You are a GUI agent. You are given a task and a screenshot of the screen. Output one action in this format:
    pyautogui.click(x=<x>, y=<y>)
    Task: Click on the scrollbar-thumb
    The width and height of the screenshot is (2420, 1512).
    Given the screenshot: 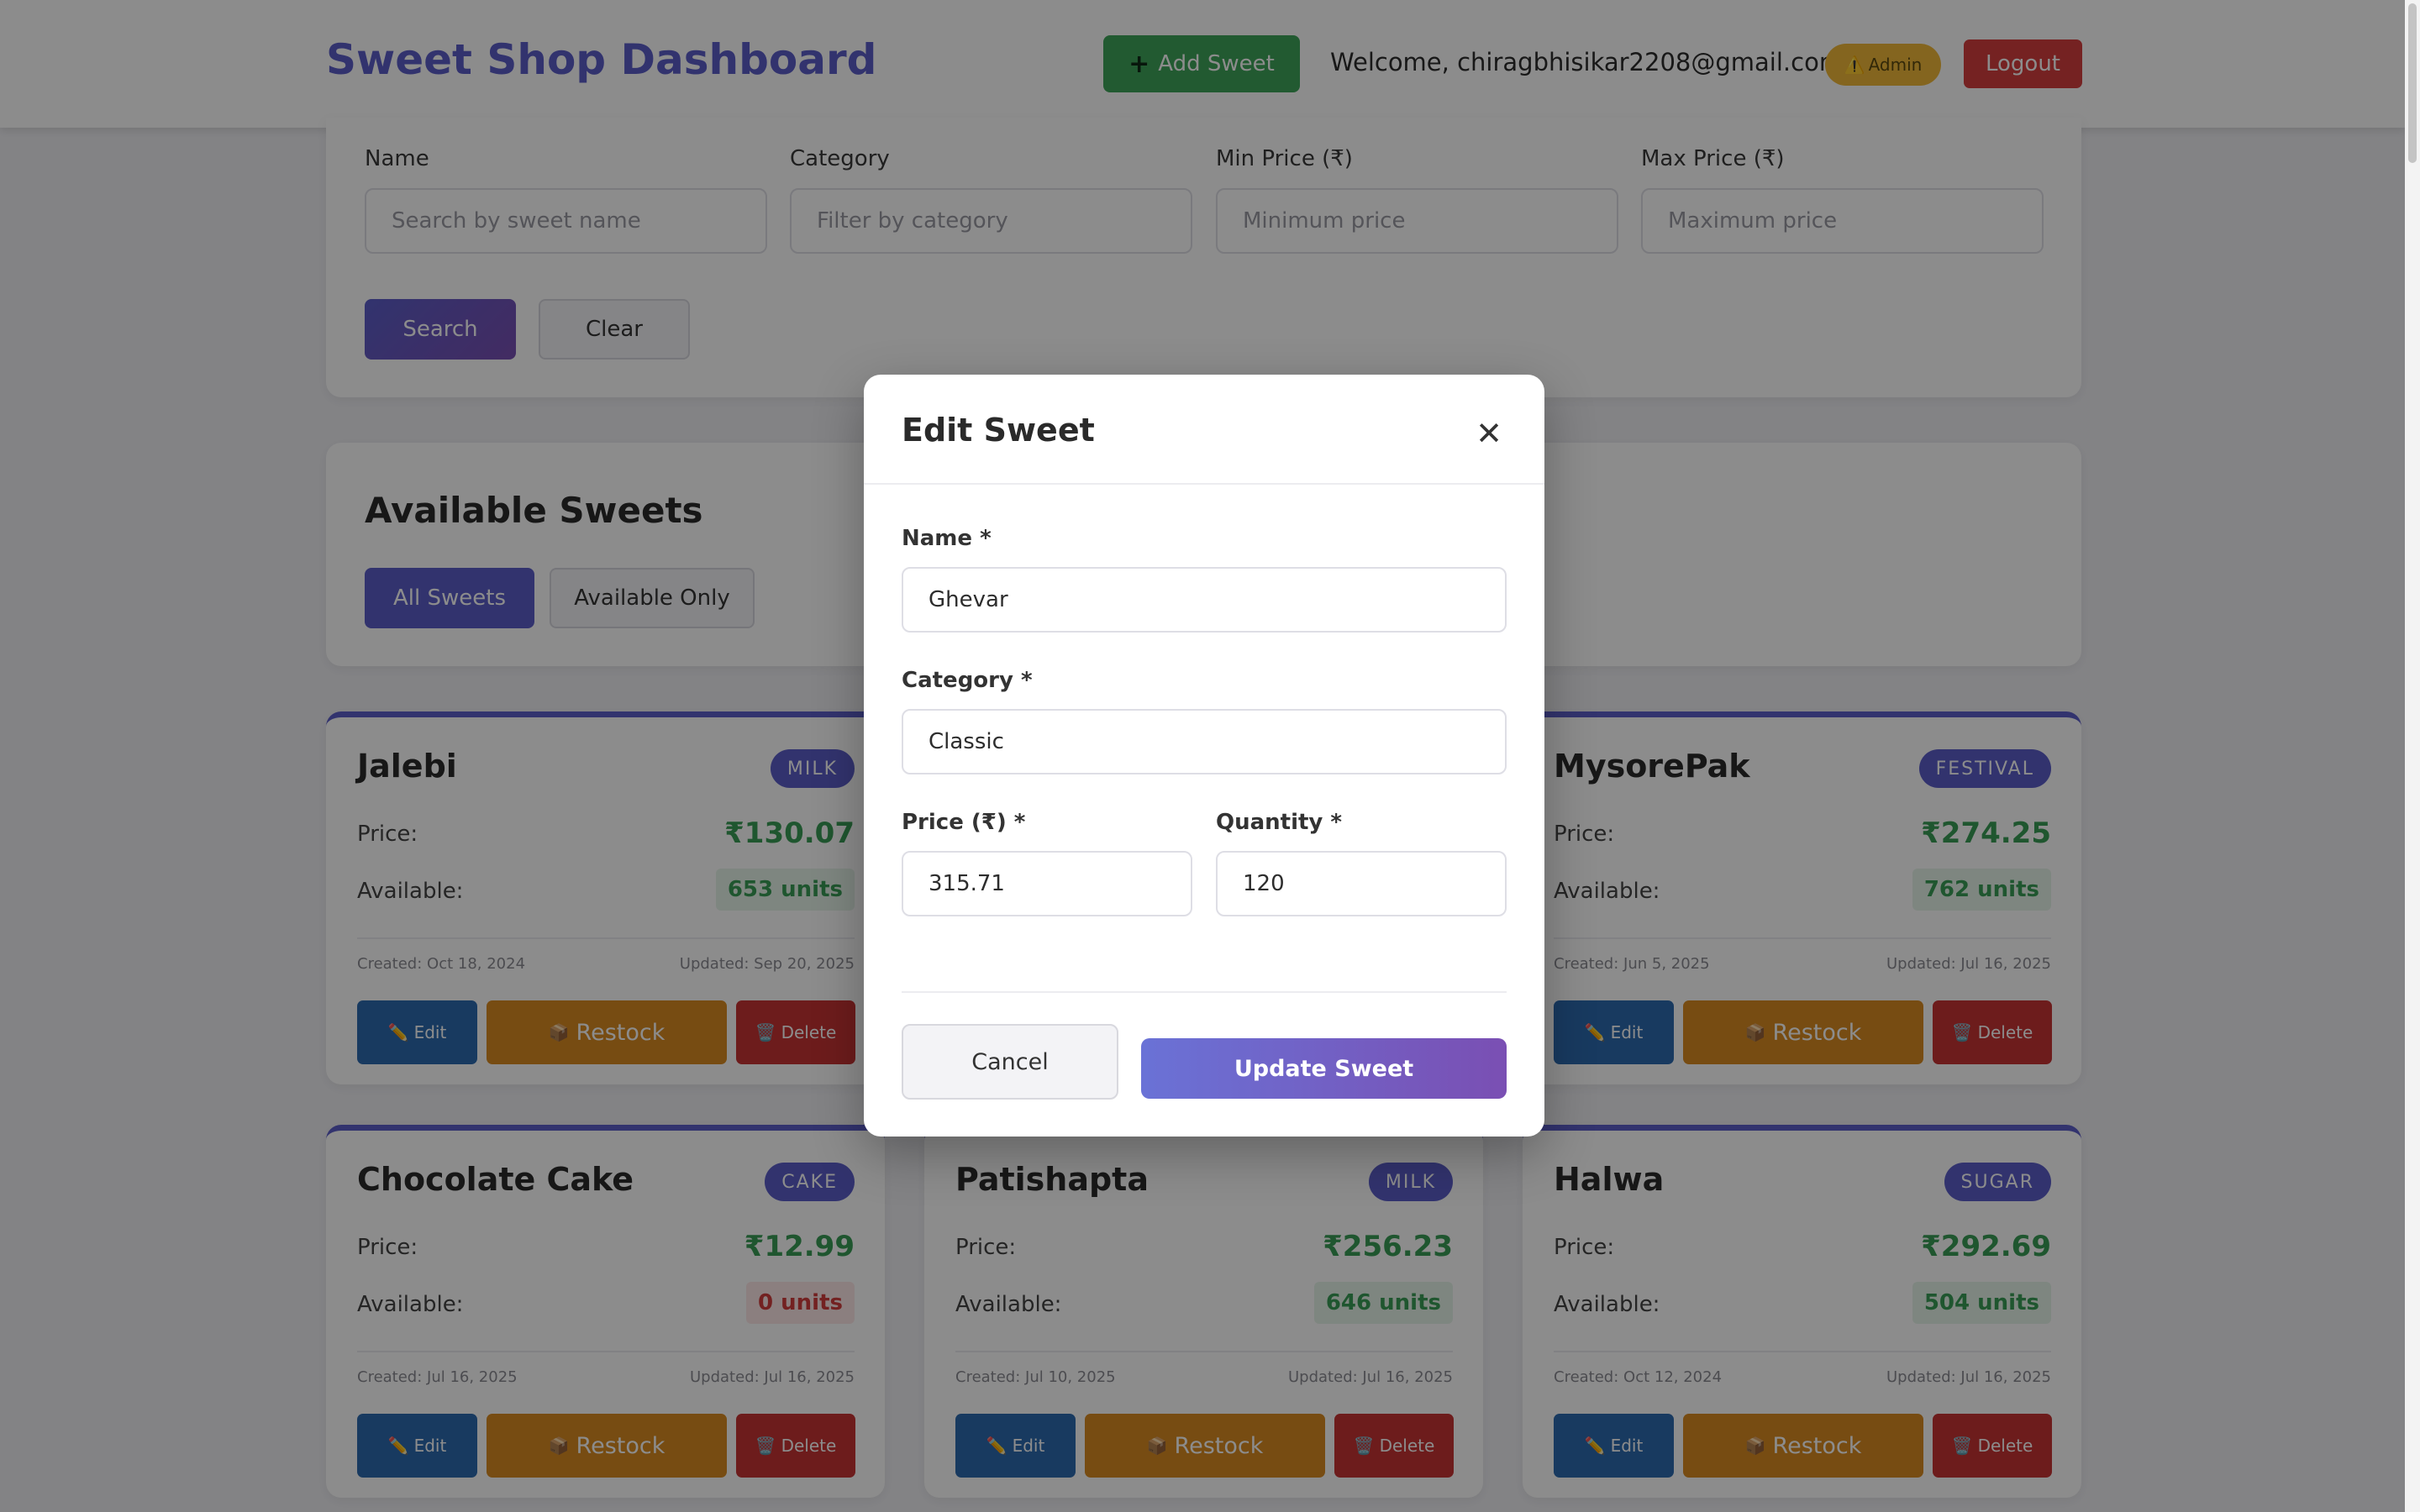 What is the action you would take?
    pyautogui.click(x=2412, y=83)
    